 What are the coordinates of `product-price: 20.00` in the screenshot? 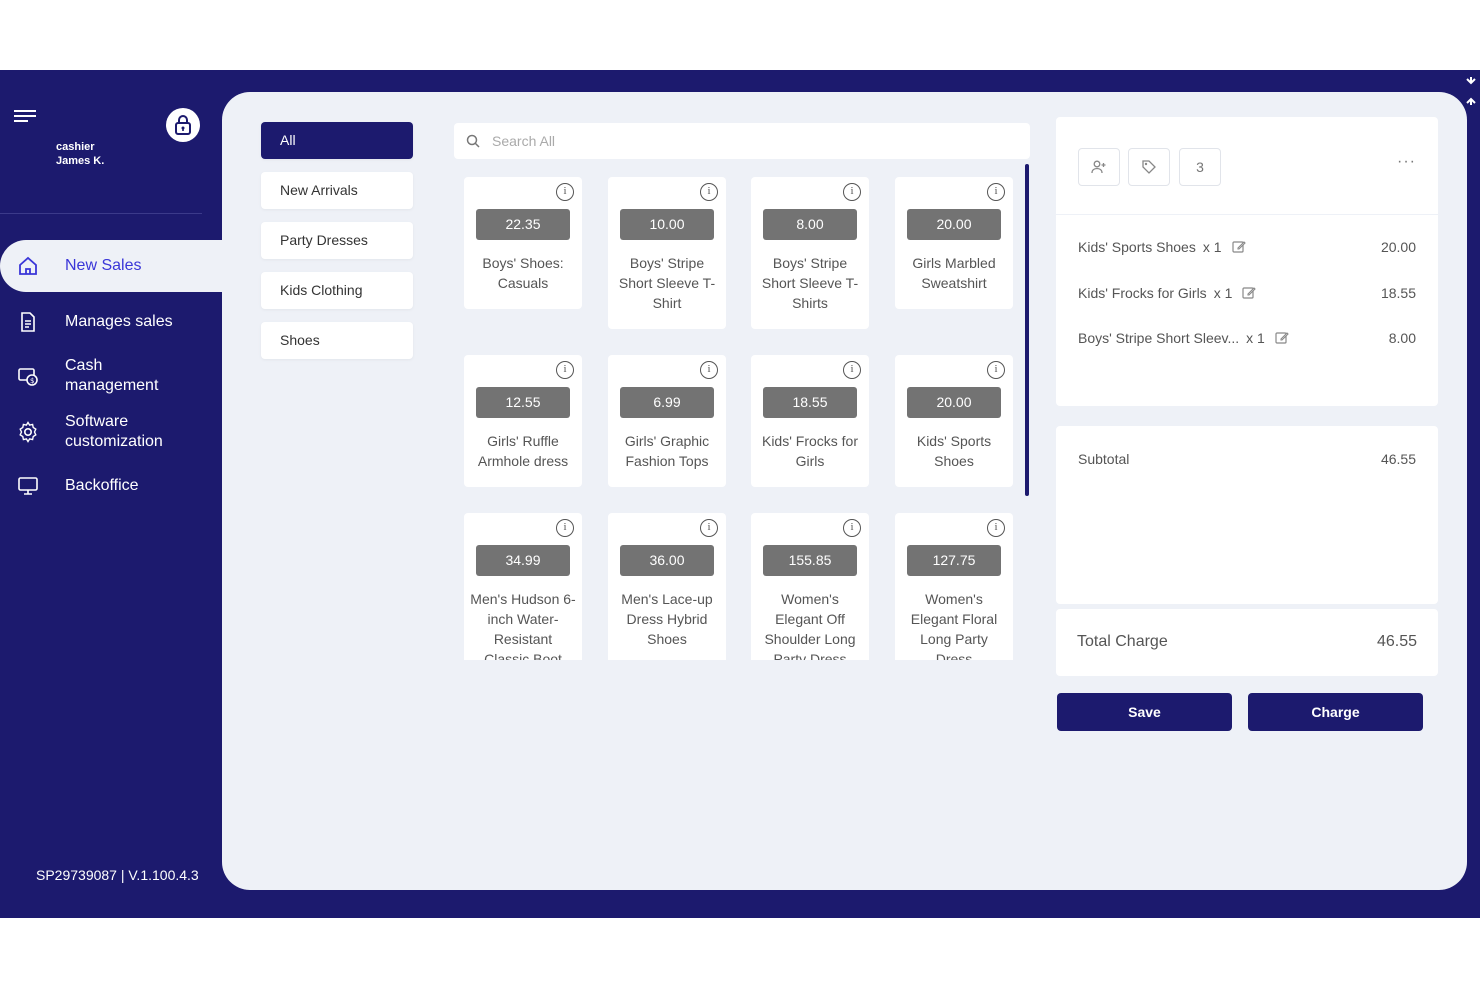 It's located at (954, 224).